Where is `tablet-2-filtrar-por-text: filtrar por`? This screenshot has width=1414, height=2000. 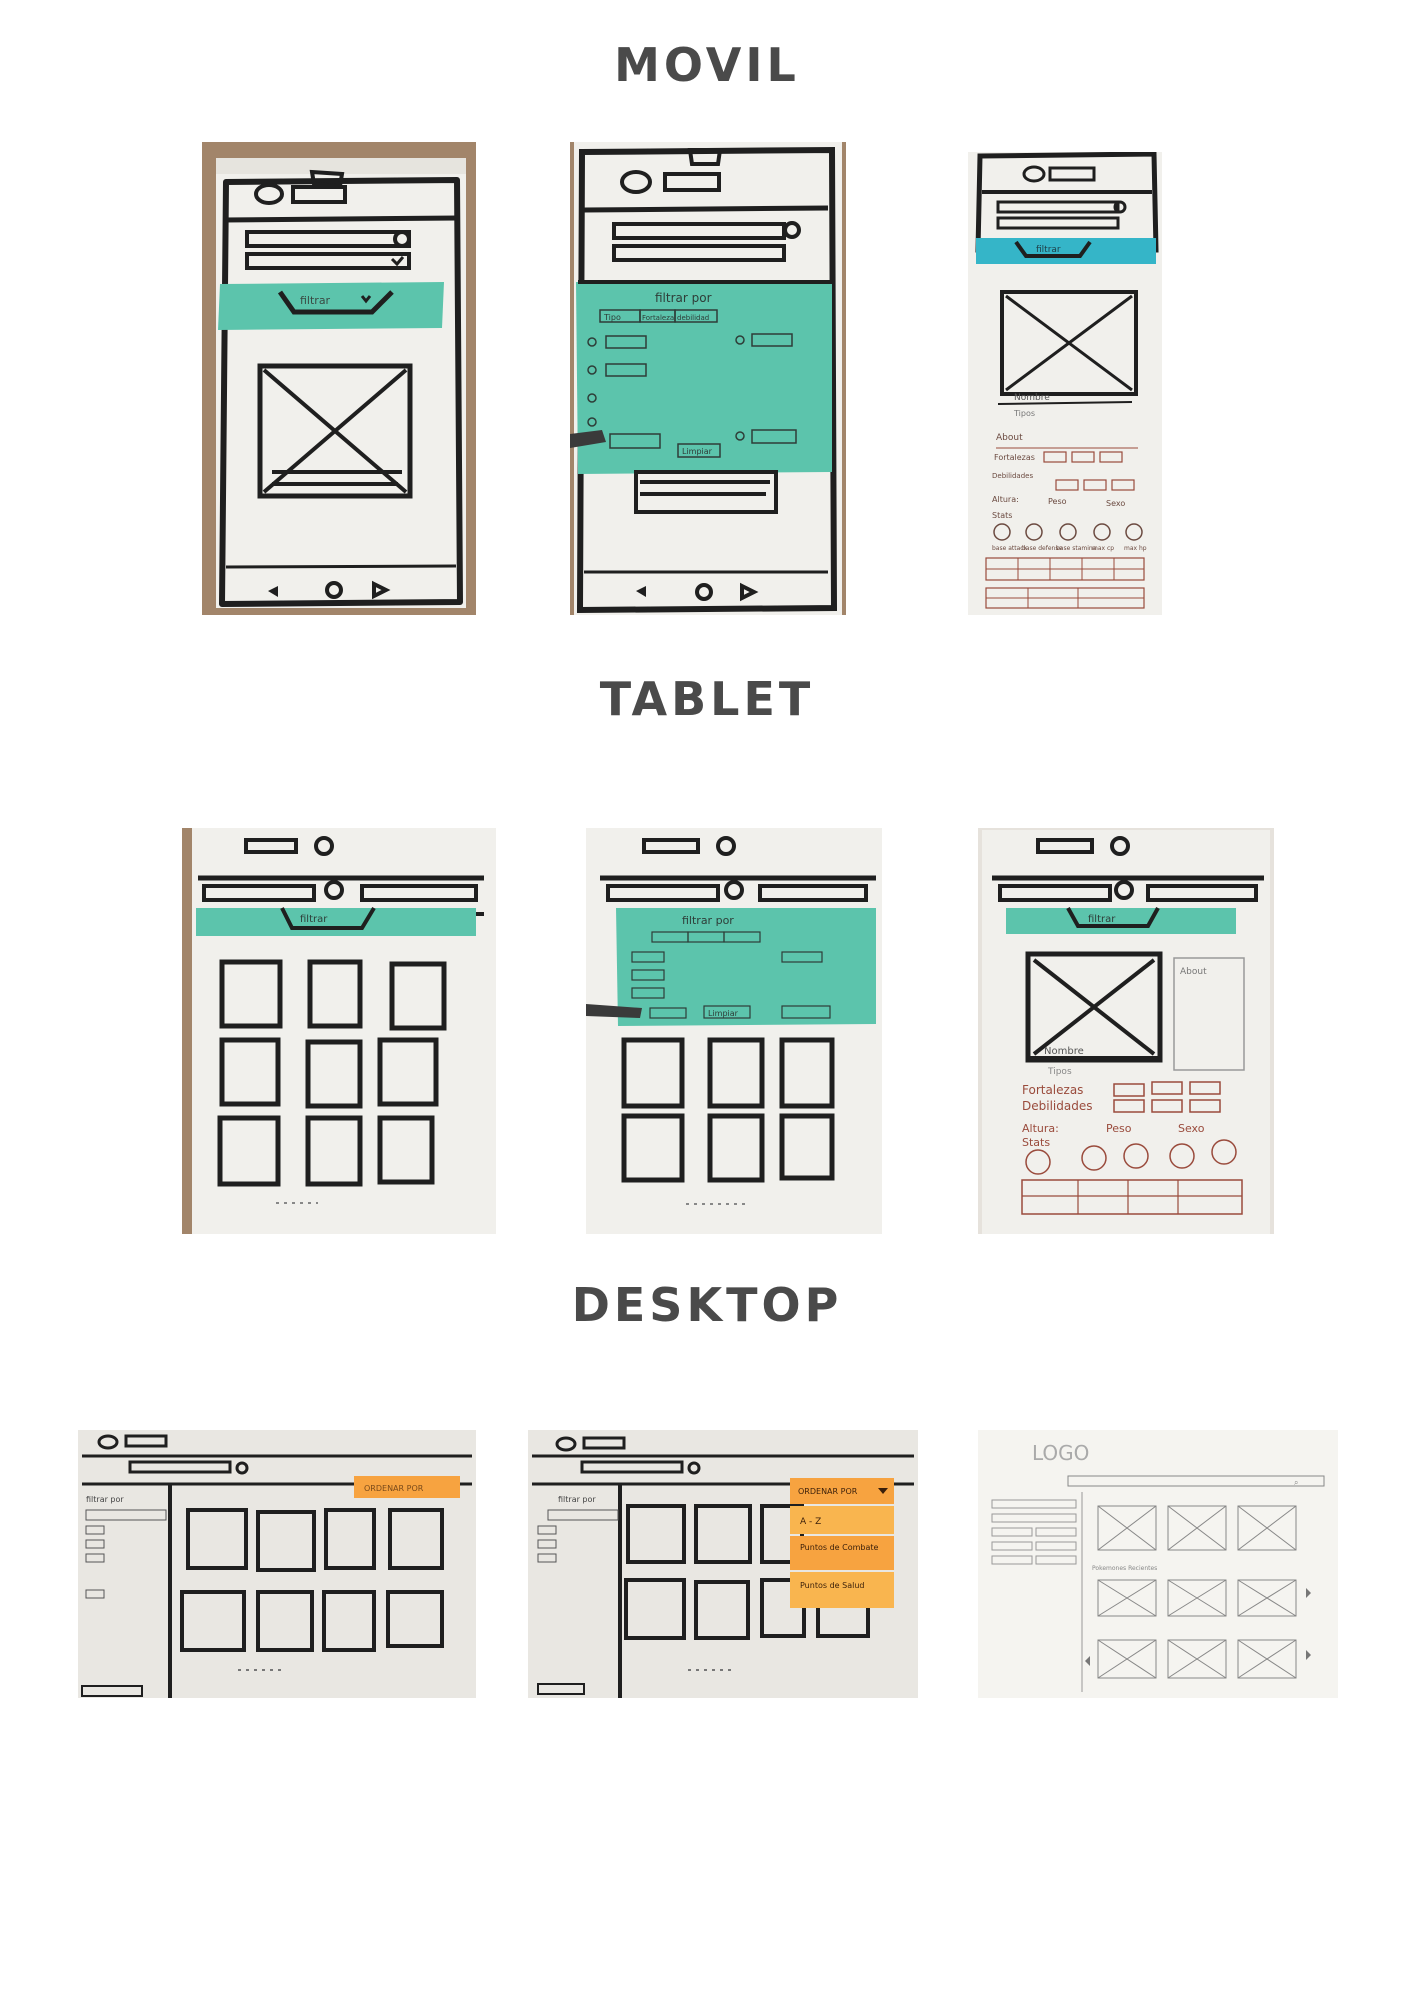 tablet-2-filtrar-por-text: filtrar por is located at coordinates (708, 920).